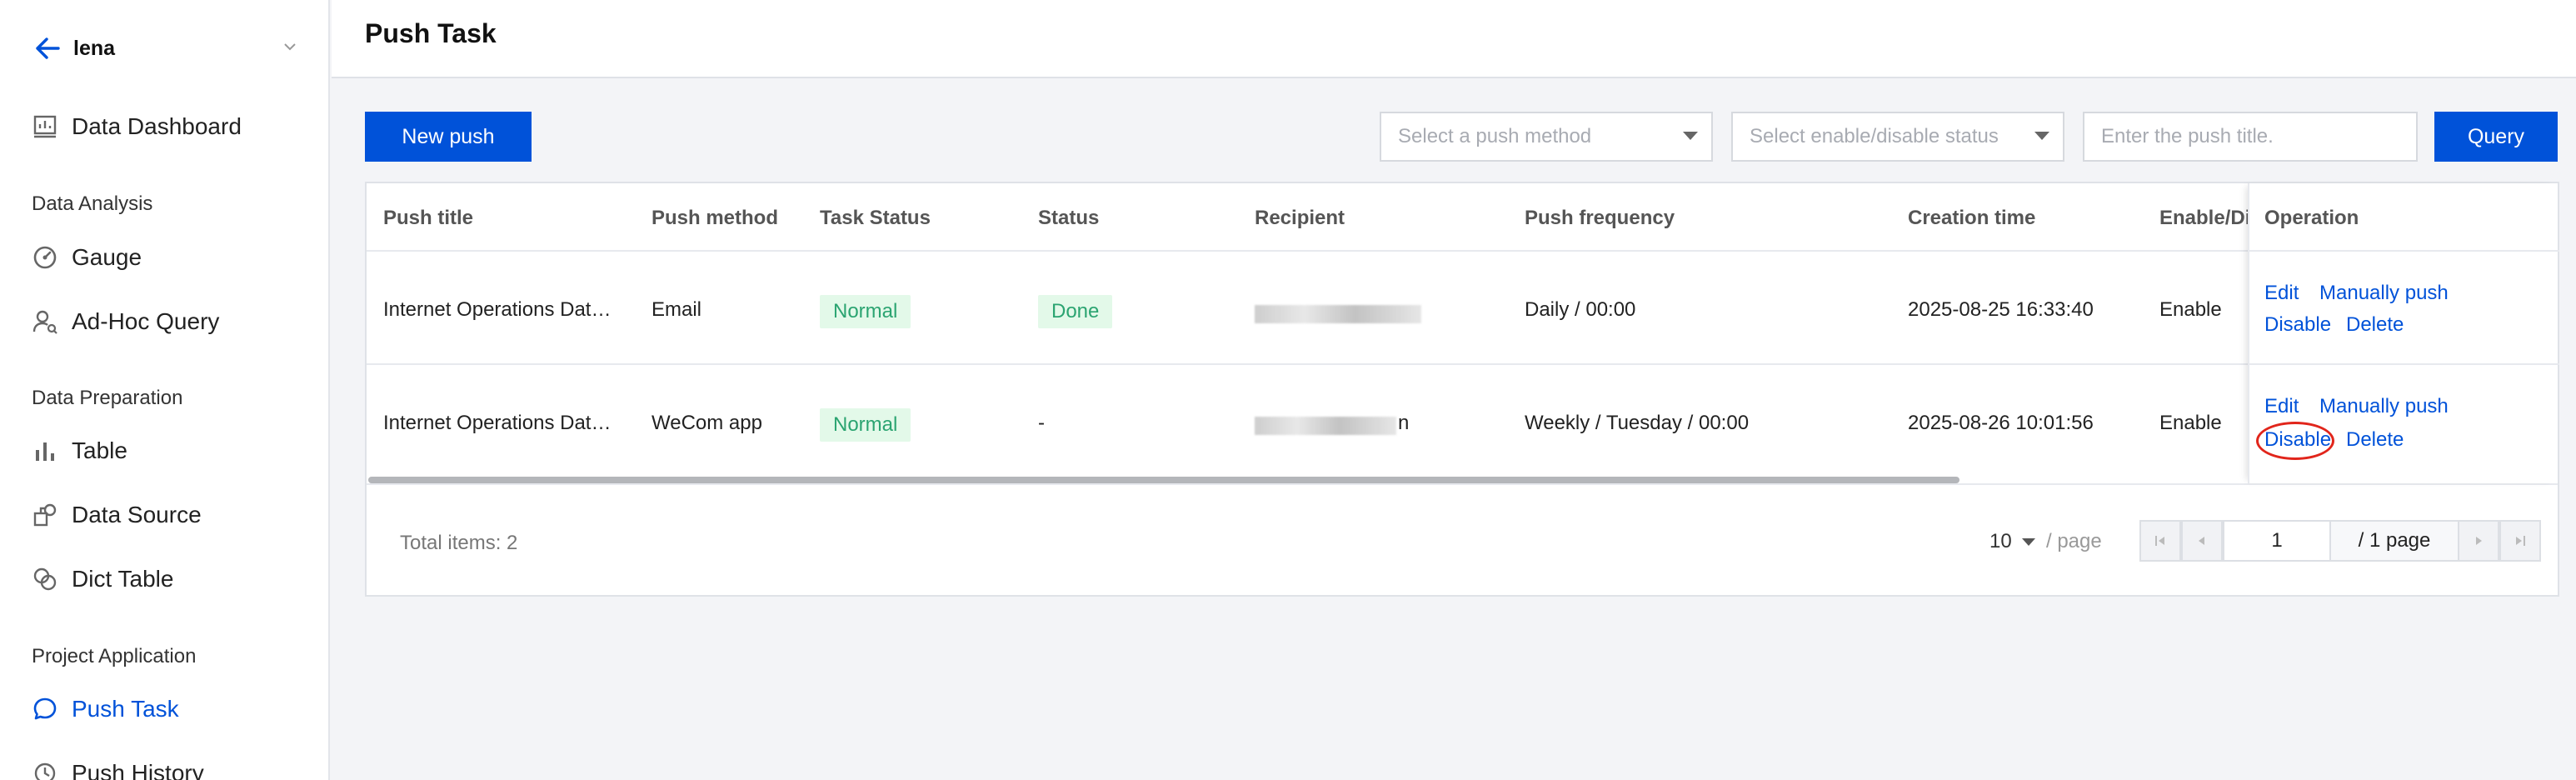 The height and width of the screenshot is (780, 2576). I want to click on new-push-button: New push, so click(448, 137).